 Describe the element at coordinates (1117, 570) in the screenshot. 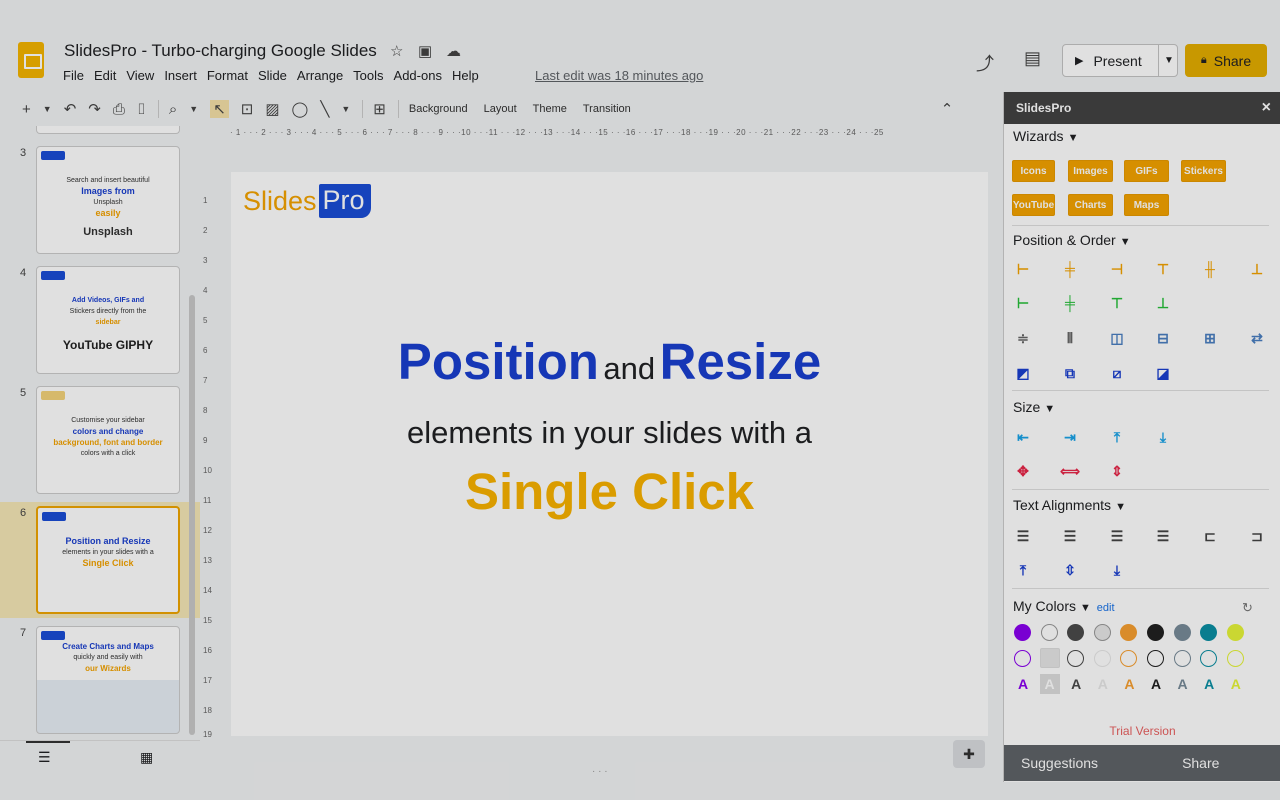

I see `text-valign-bottom-icon: ⤓` at that location.